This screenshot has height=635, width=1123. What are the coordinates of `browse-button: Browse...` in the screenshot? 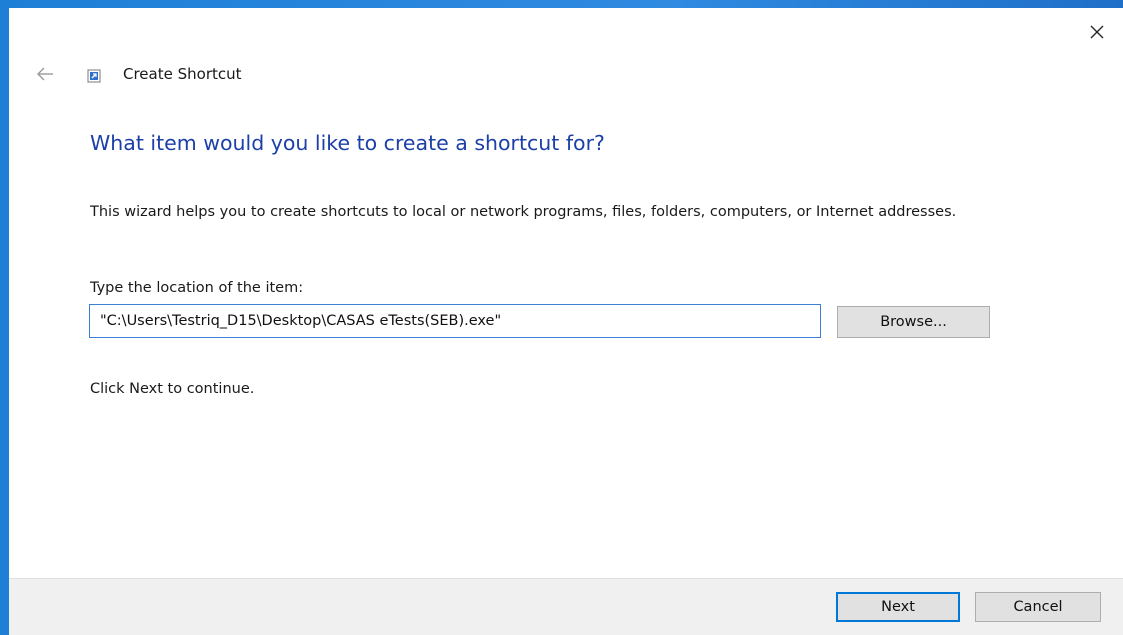 It's located at (913, 322).